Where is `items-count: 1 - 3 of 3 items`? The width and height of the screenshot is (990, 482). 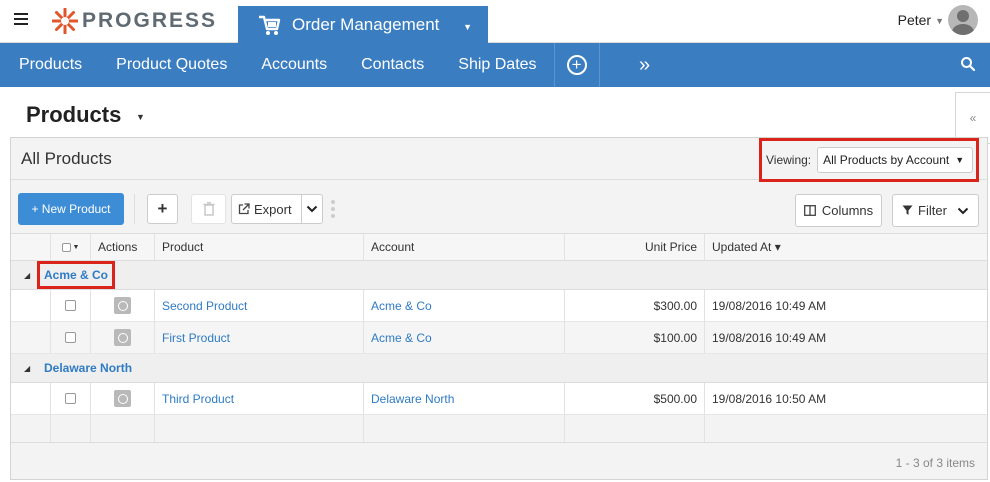 items-count: 1 - 3 of 3 items is located at coordinates (935, 463).